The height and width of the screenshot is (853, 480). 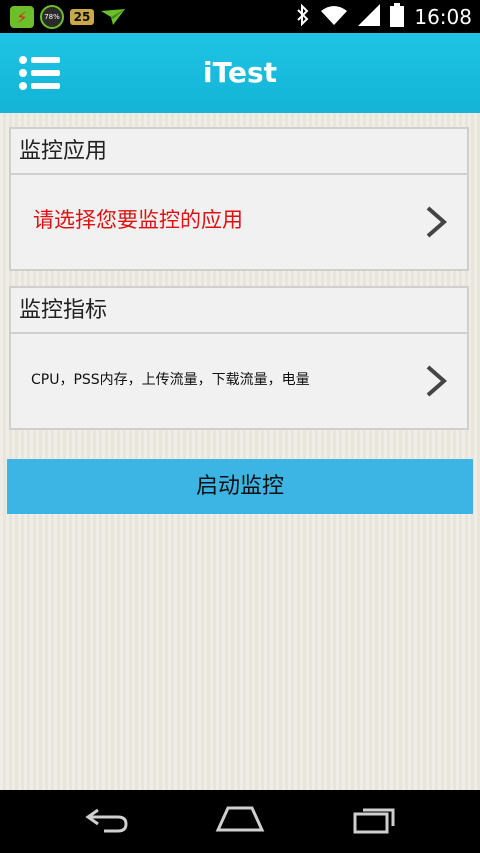 I want to click on back-button, so click(x=107, y=821).